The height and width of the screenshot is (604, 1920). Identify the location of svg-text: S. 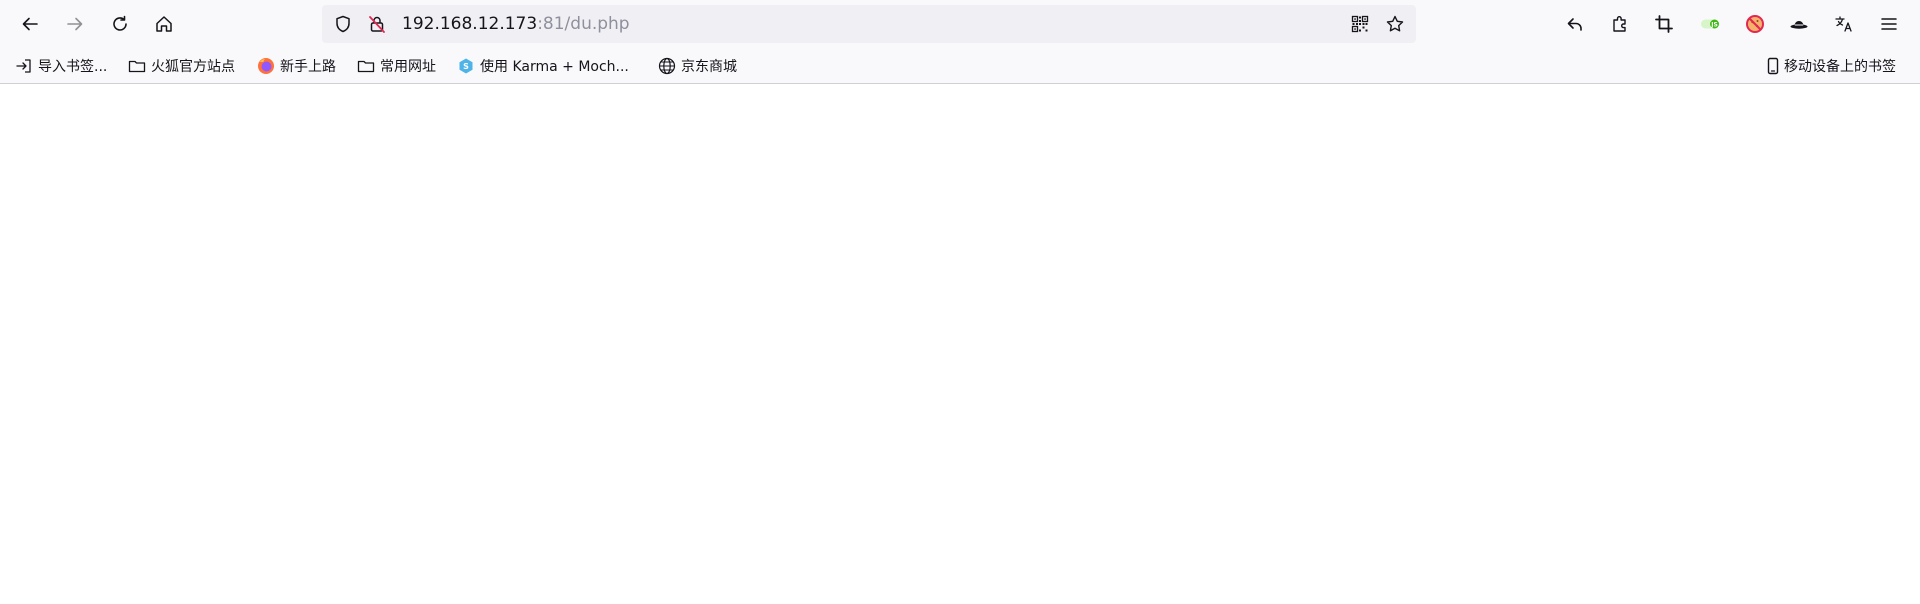
(466, 66).